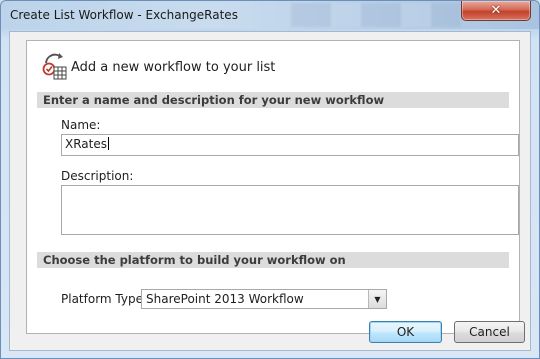 The height and width of the screenshot is (359, 540). Describe the element at coordinates (376, 15) in the screenshot. I see `background-blur` at that location.